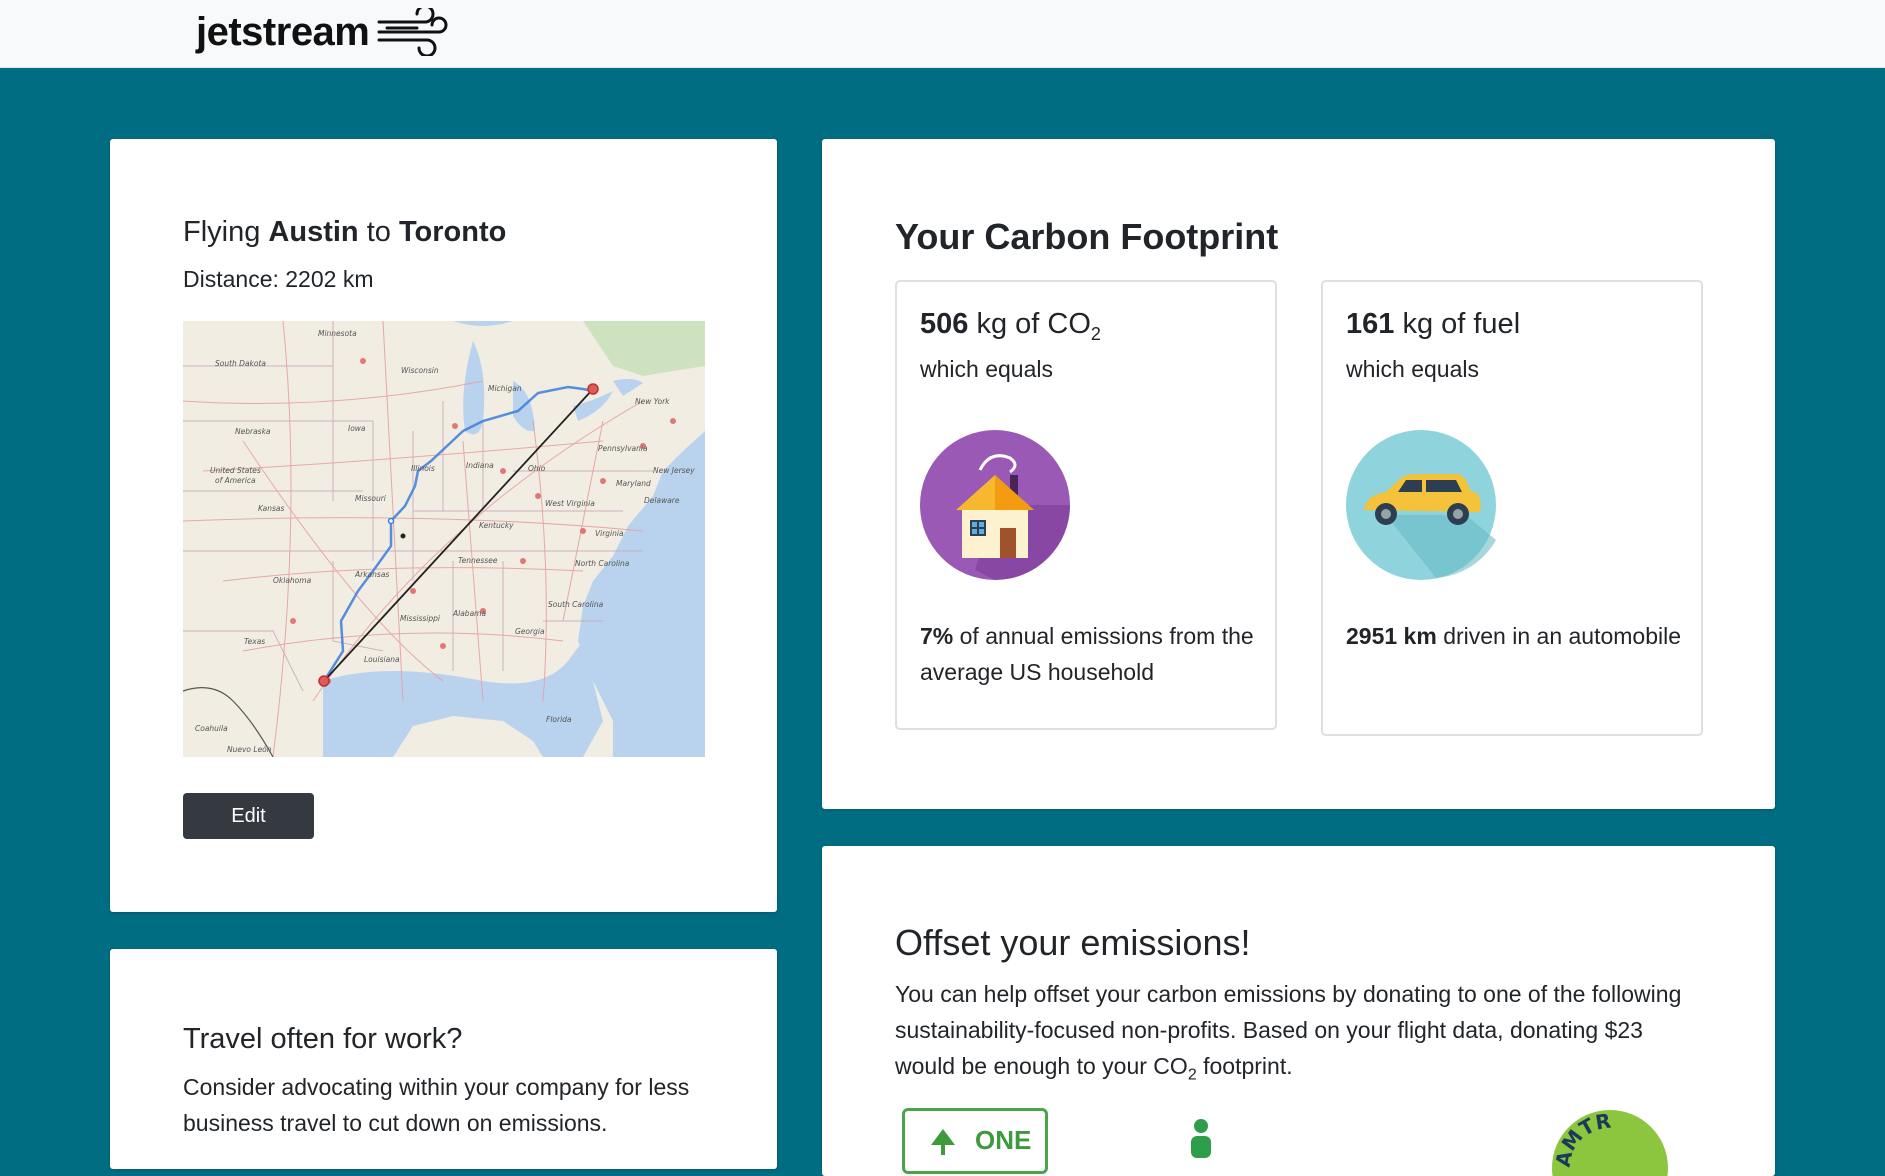 The height and width of the screenshot is (1176, 1885). Describe the element at coordinates (283, 31) in the screenshot. I see `brand-name: jetstream` at that location.